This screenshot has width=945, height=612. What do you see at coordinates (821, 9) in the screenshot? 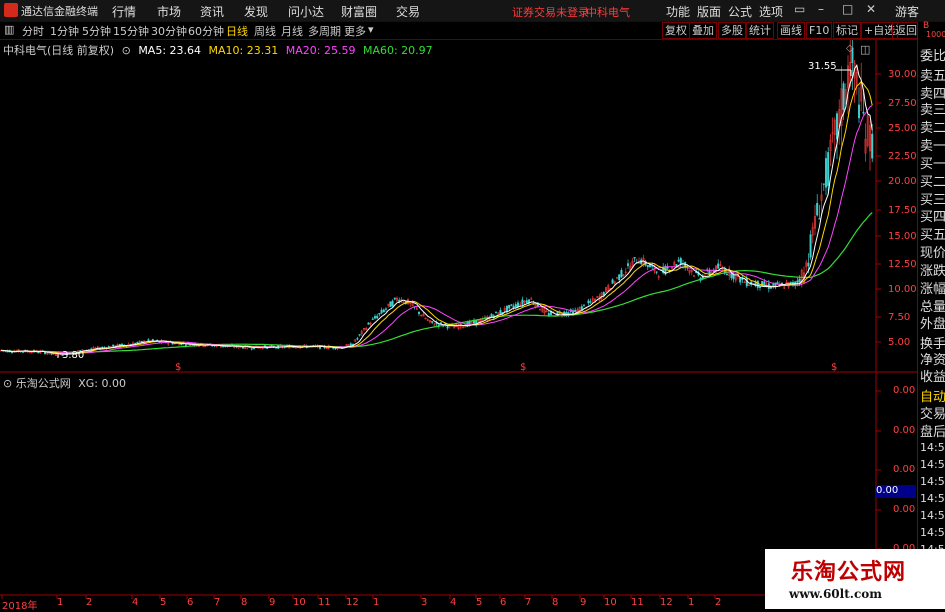
I see `minimize-icon: –` at bounding box center [821, 9].